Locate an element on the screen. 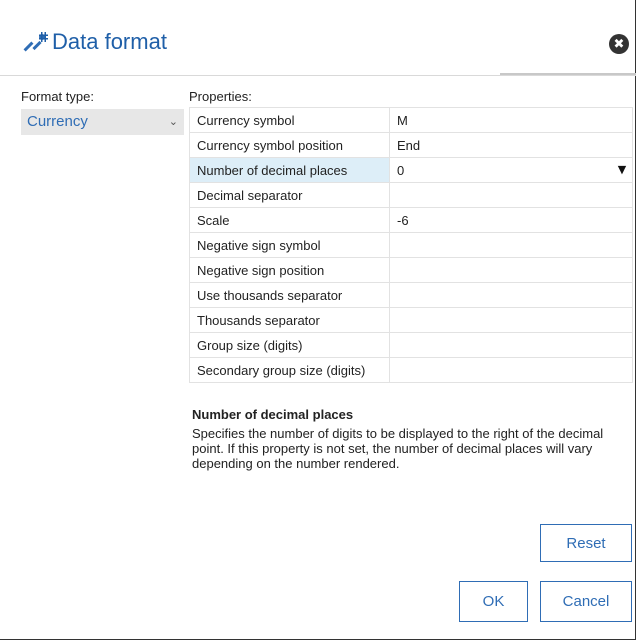  properties-label: Properties: is located at coordinates (220, 96).